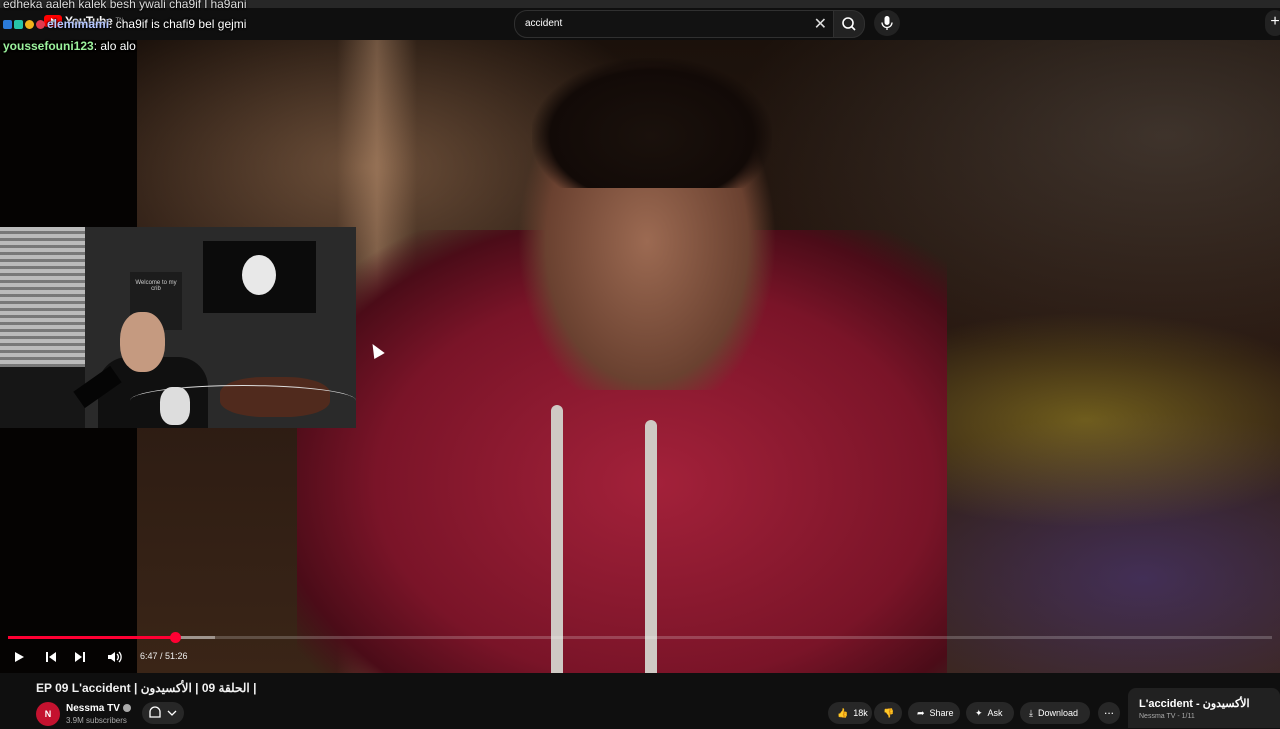  I want to click on headphone-wire, so click(243, 400).